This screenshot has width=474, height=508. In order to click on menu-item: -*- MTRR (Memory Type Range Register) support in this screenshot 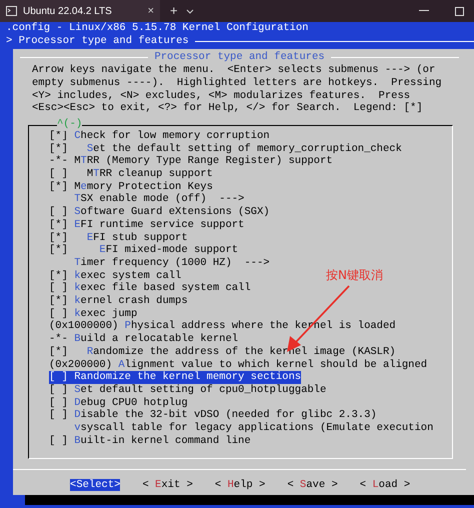, I will do `click(191, 161)`.